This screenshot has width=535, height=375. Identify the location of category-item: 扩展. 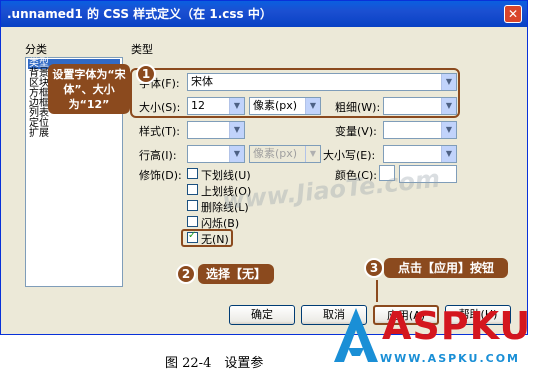
(74, 134).